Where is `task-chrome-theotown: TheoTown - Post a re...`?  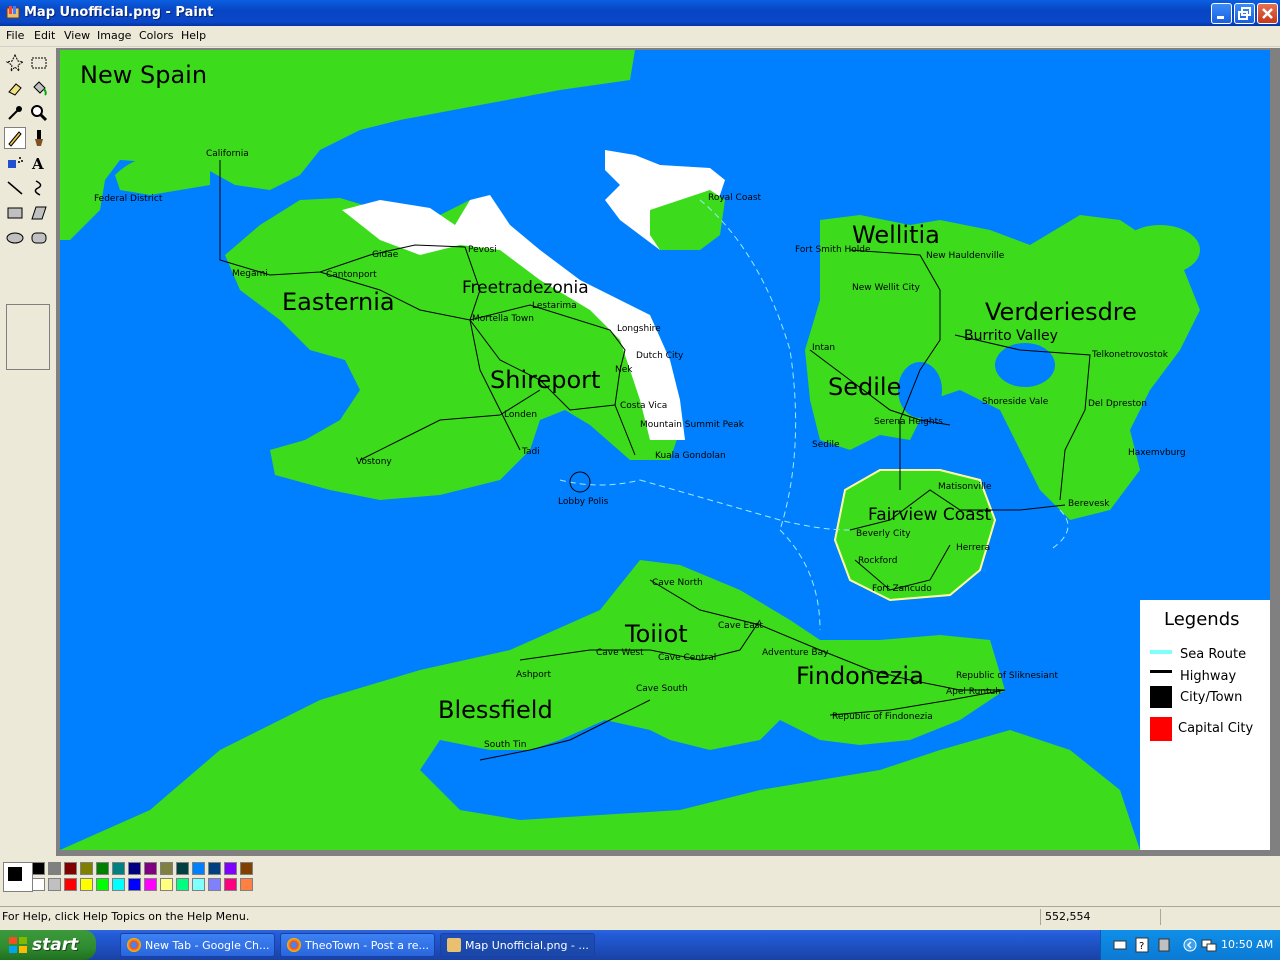
task-chrome-theotown: TheoTown - Post a re... is located at coordinates (357, 945).